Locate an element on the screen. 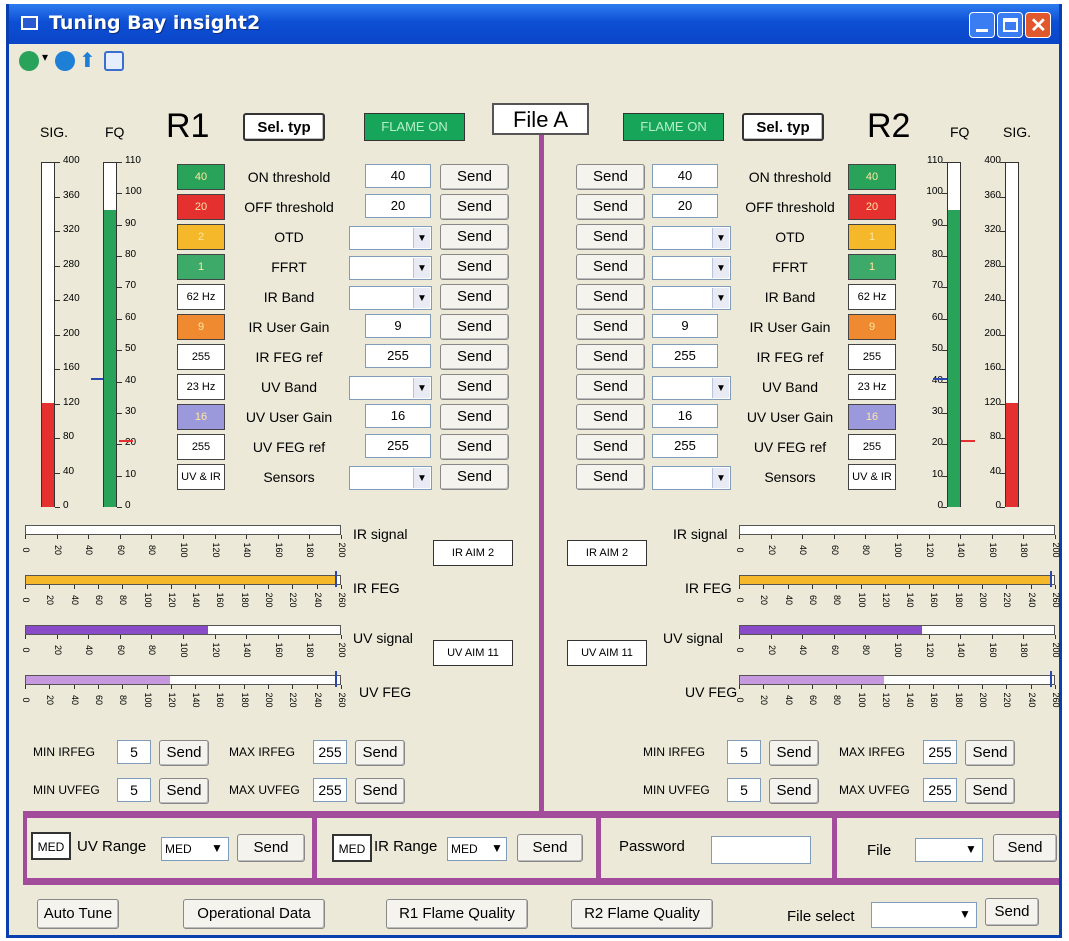  r2-min-irfeg-send-button: Send is located at coordinates (794, 753).